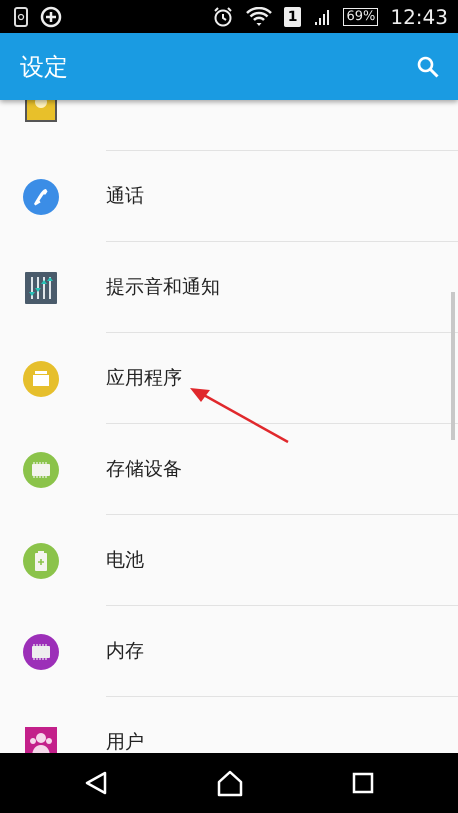 This screenshot has width=458, height=813. What do you see at coordinates (360, 17) in the screenshot?
I see `battery-indicator: 69%` at bounding box center [360, 17].